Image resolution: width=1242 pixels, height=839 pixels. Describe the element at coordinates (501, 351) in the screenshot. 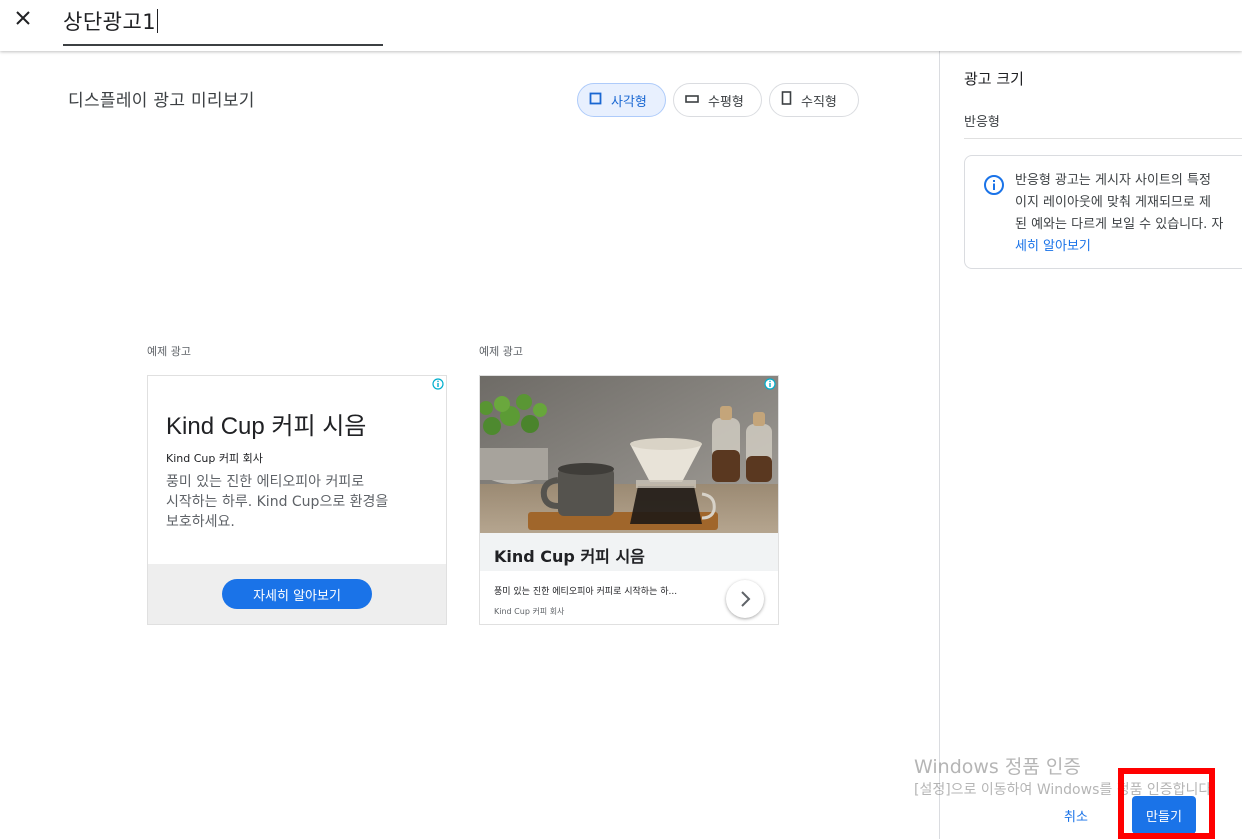

I see `ad-label-2: 예제 광고` at that location.